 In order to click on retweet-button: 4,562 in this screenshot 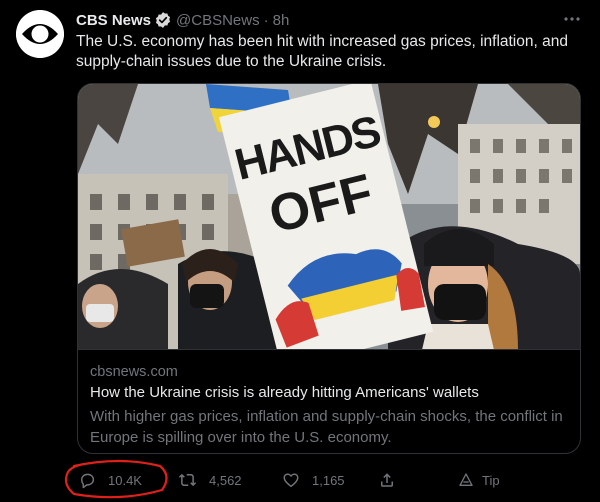, I will do `click(210, 480)`.